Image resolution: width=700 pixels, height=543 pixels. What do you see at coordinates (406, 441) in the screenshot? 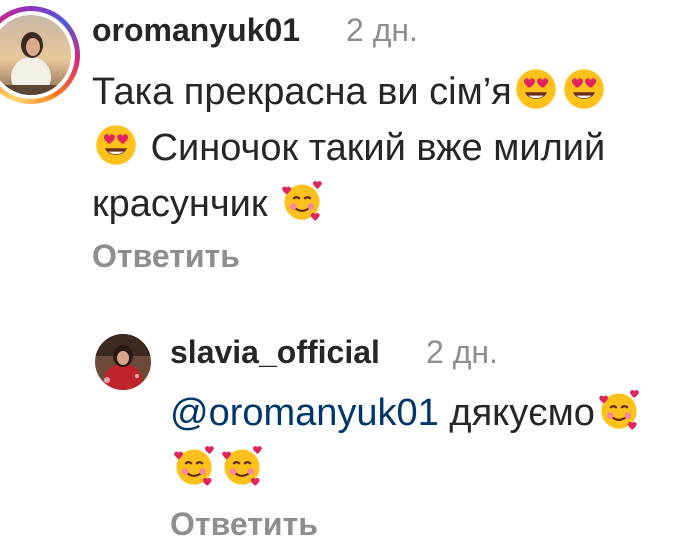
I see `comment-text: @oromanyuk01 дякуємо` at bounding box center [406, 441].